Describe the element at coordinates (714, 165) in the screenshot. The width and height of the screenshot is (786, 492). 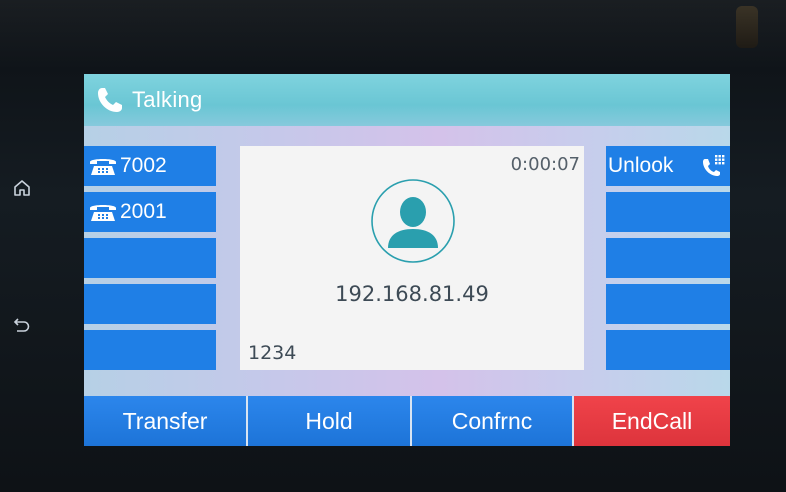
I see `dialpad-phone-icon` at that location.